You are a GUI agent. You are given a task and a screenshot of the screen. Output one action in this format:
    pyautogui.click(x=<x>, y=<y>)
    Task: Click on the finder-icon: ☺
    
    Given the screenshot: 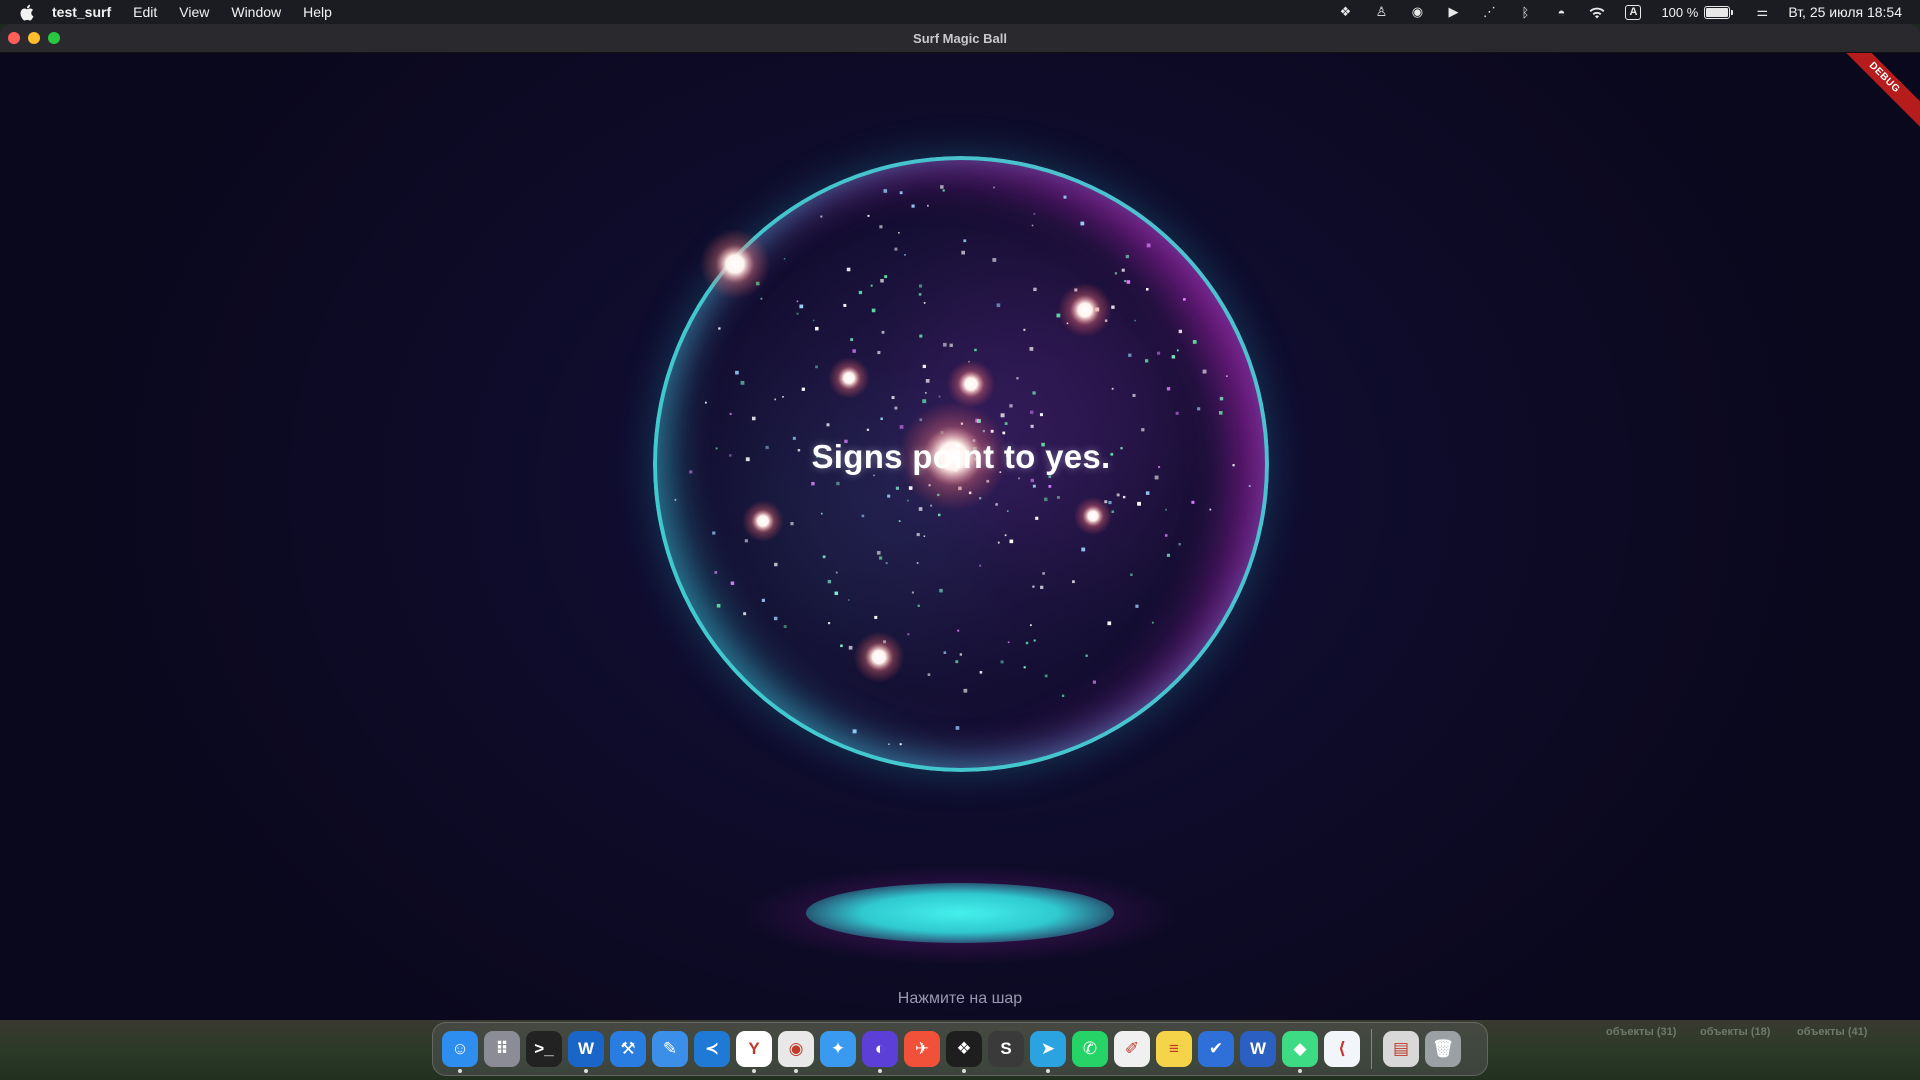 What is the action you would take?
    pyautogui.click(x=460, y=1052)
    